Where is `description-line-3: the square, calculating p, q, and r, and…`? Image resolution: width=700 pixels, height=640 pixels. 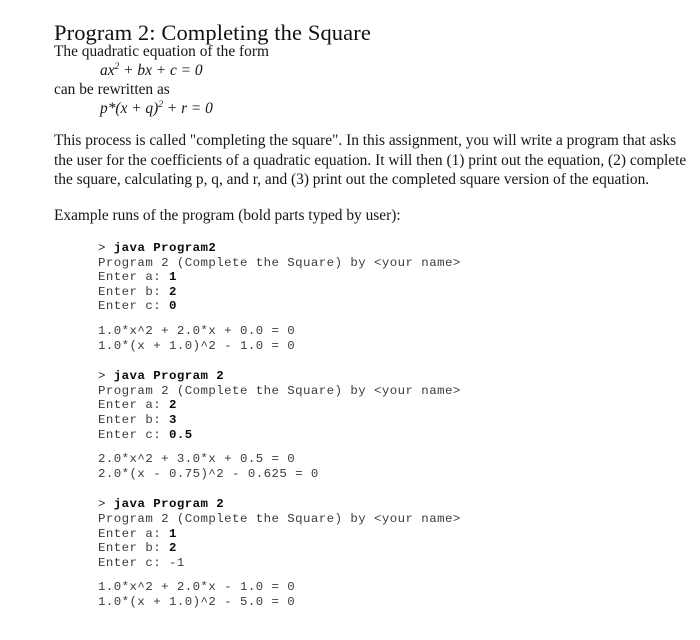
description-line-3: the square, calculating p, q, and r, and… is located at coordinates (352, 180).